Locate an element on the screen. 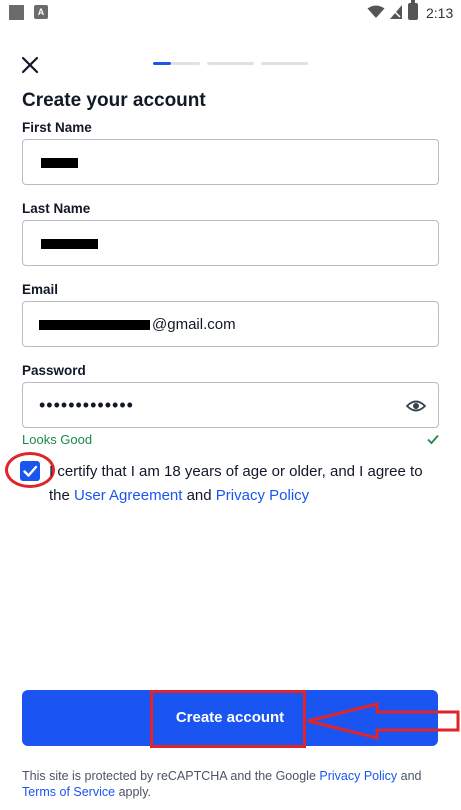 This screenshot has height=810, width=461. checkmark-icon is located at coordinates (433, 439).